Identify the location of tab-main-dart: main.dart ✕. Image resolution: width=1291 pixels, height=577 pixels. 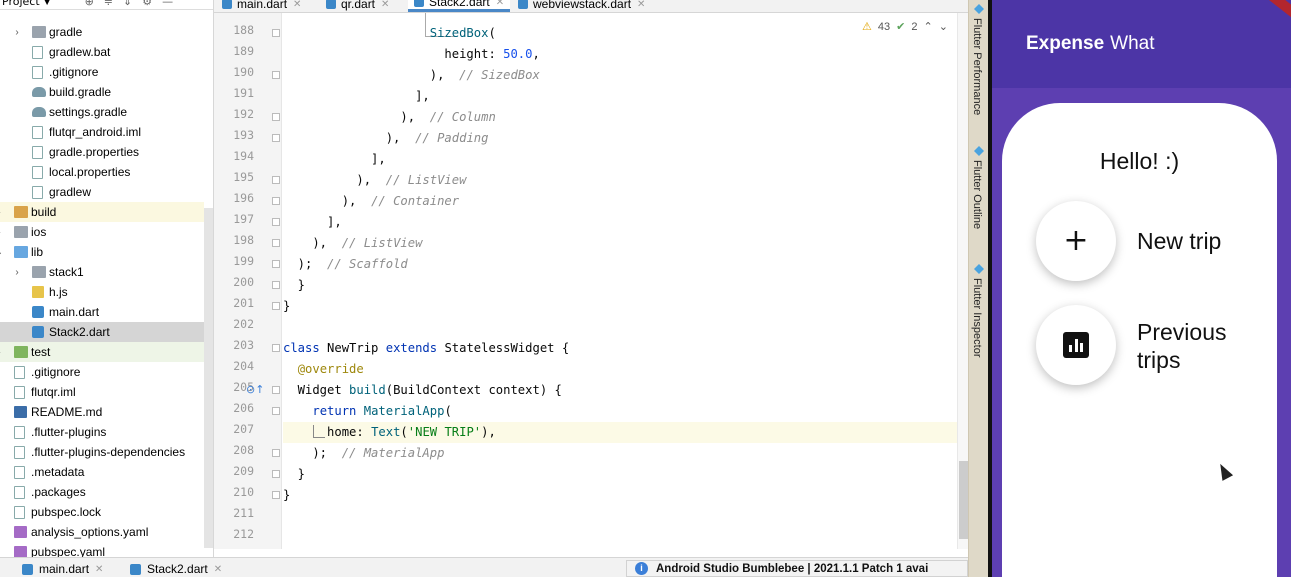
(261, 6).